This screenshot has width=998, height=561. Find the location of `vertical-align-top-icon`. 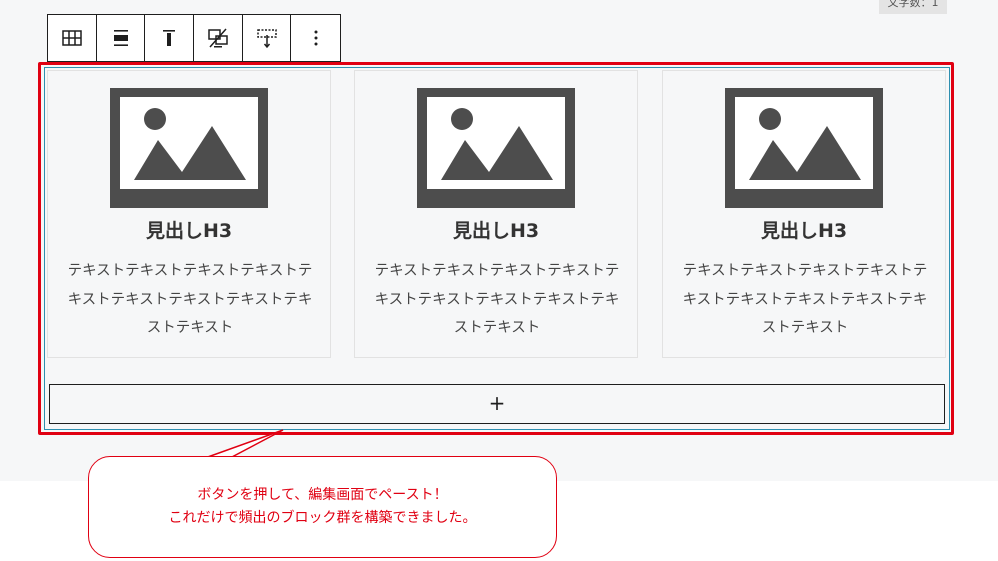

vertical-align-top-icon is located at coordinates (169, 38).